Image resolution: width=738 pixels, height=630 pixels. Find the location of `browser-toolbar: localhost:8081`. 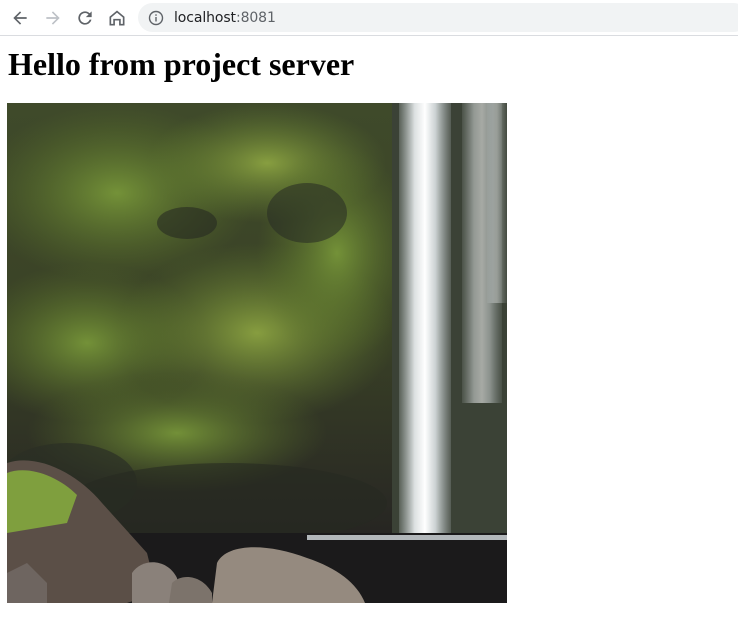

browser-toolbar: localhost:8081 is located at coordinates (369, 18).